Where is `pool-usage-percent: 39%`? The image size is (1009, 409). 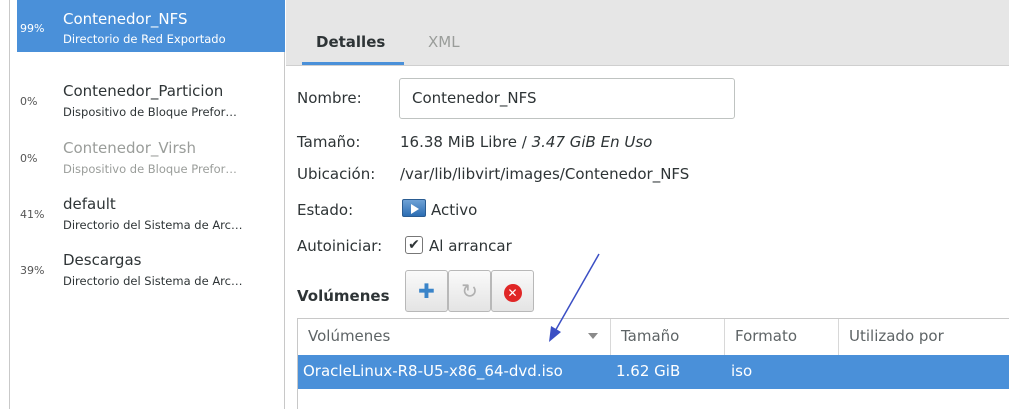 pool-usage-percent: 39% is located at coordinates (32, 270).